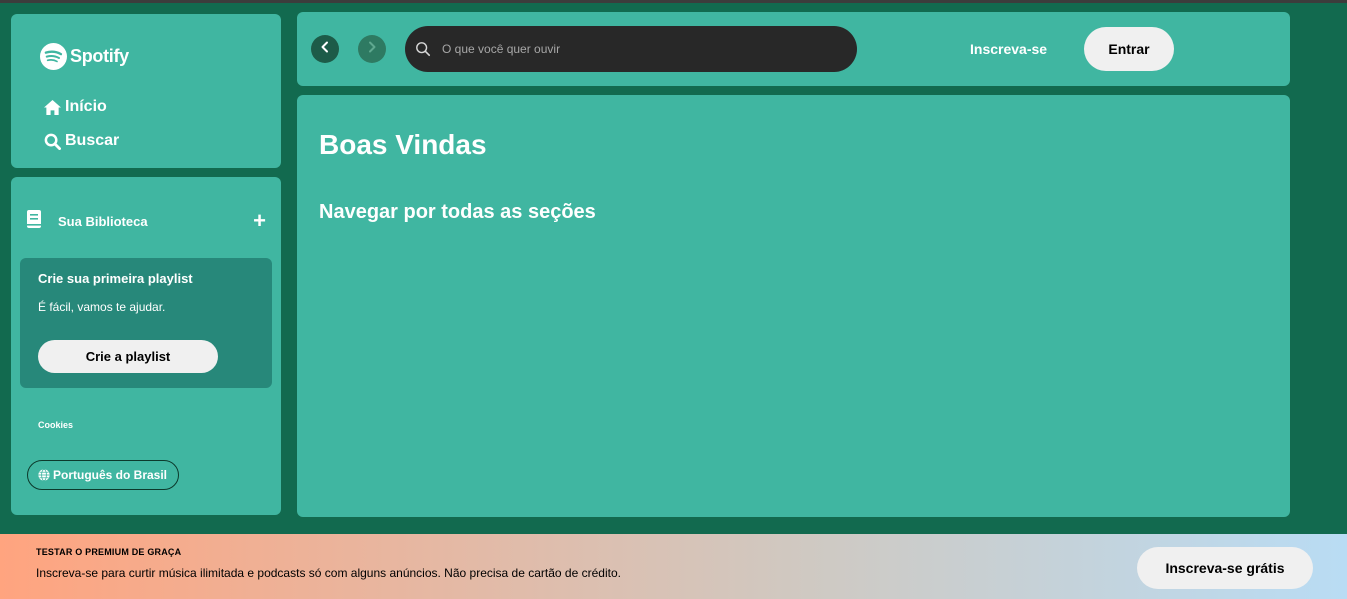 This screenshot has height=599, width=1347. I want to click on top-bar: Inscreva-se Entrar, so click(793, 49).